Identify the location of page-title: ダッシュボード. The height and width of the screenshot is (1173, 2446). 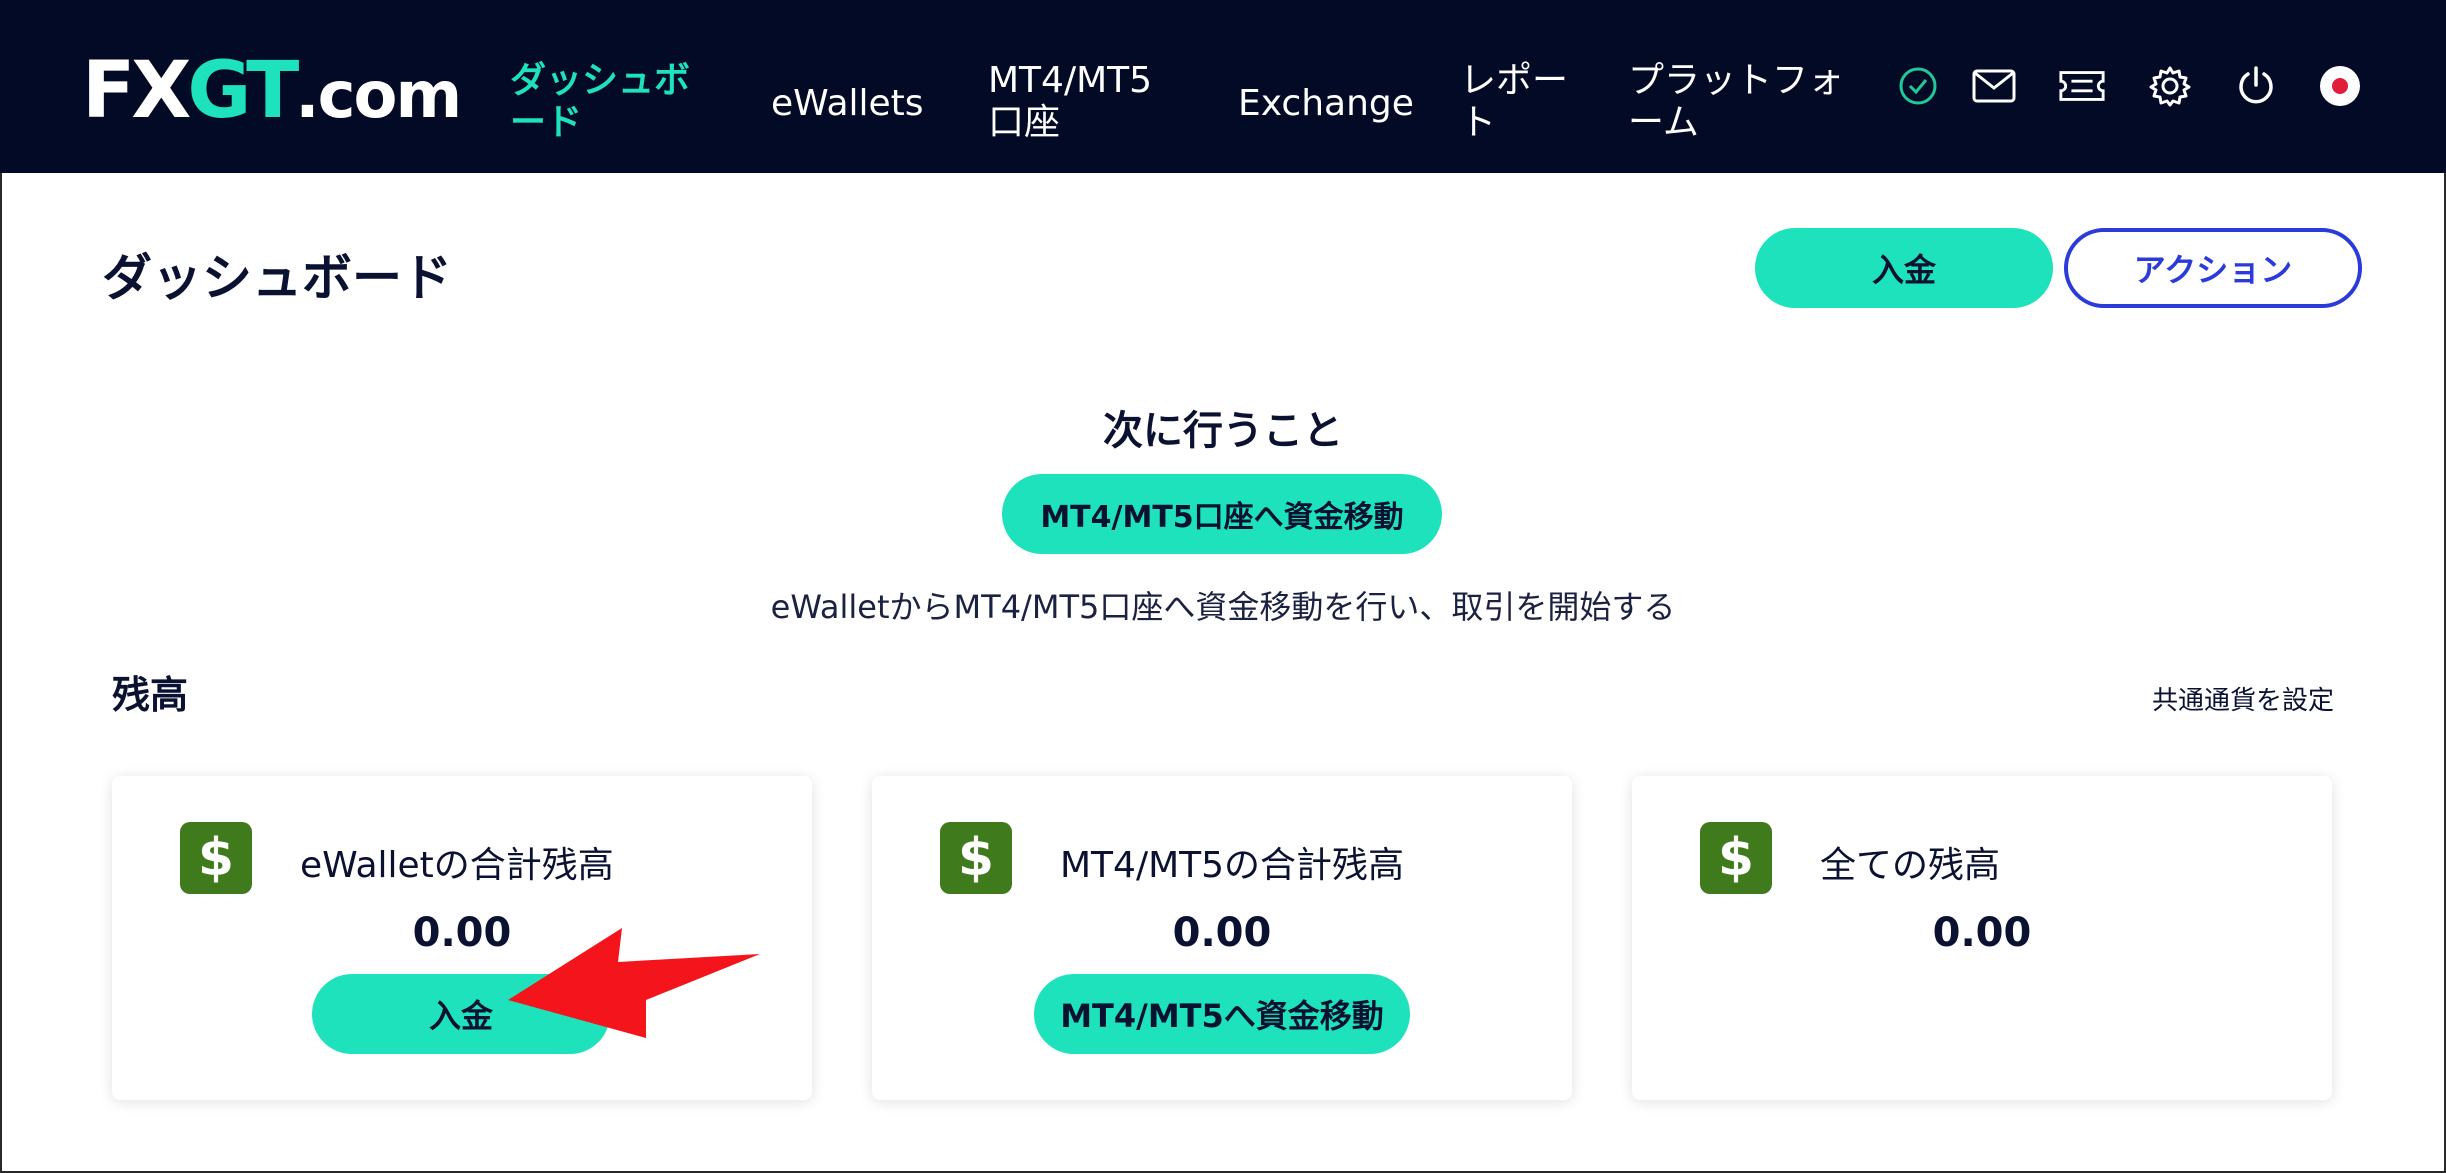
(277, 278).